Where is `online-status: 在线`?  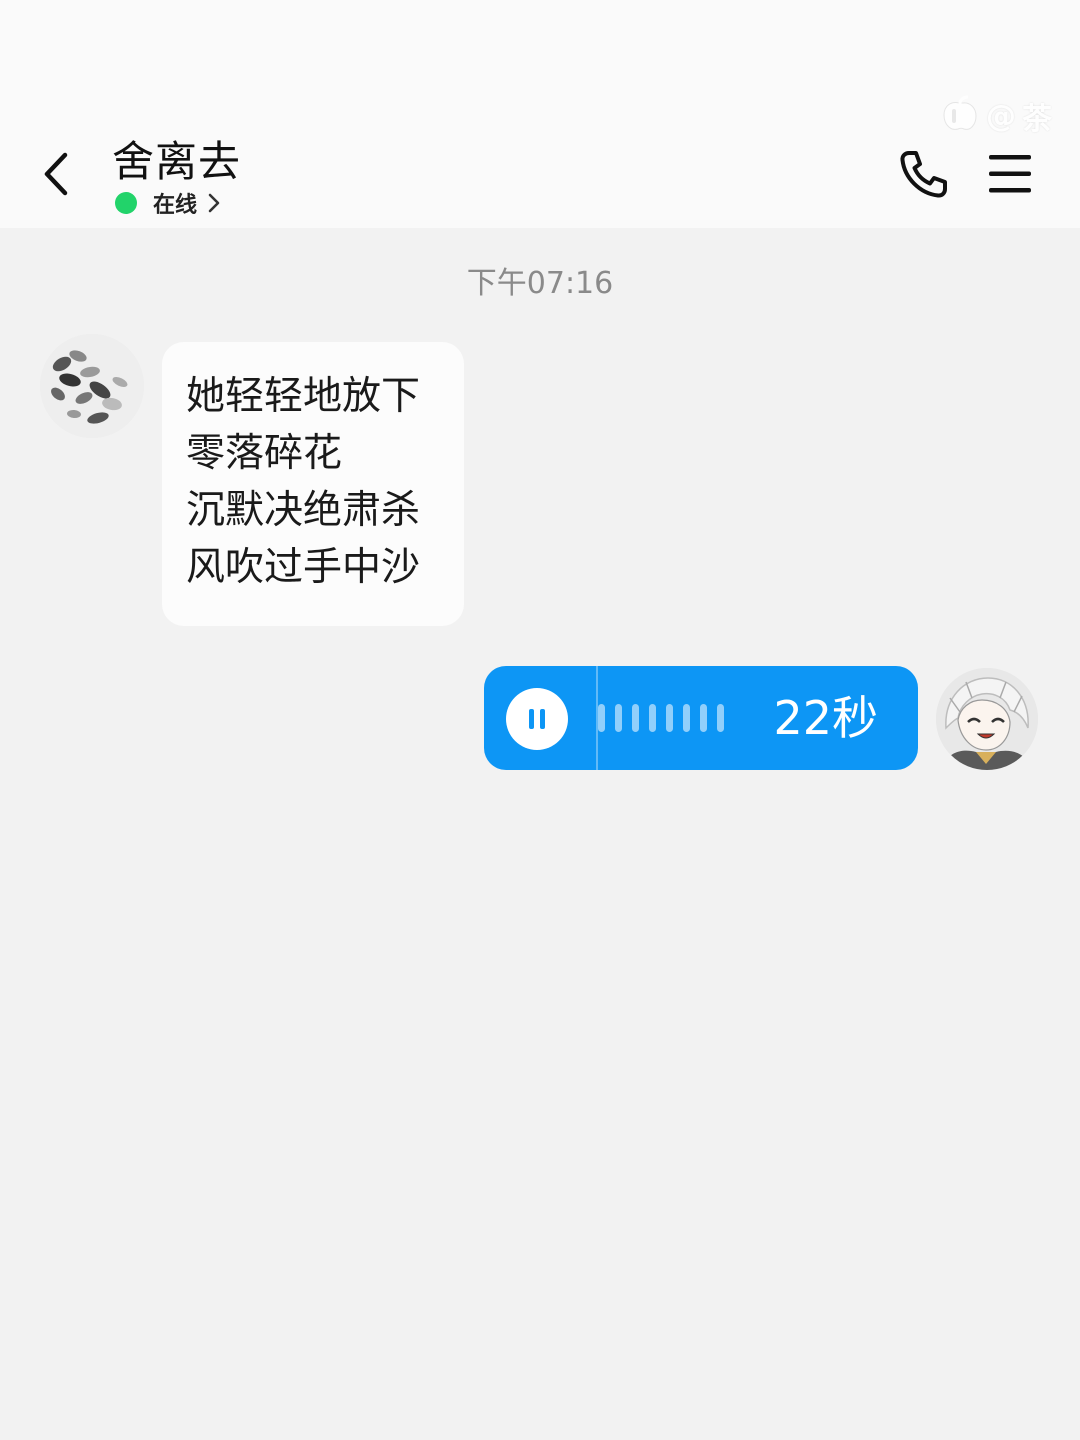
online-status: 在线 is located at coordinates (176, 203).